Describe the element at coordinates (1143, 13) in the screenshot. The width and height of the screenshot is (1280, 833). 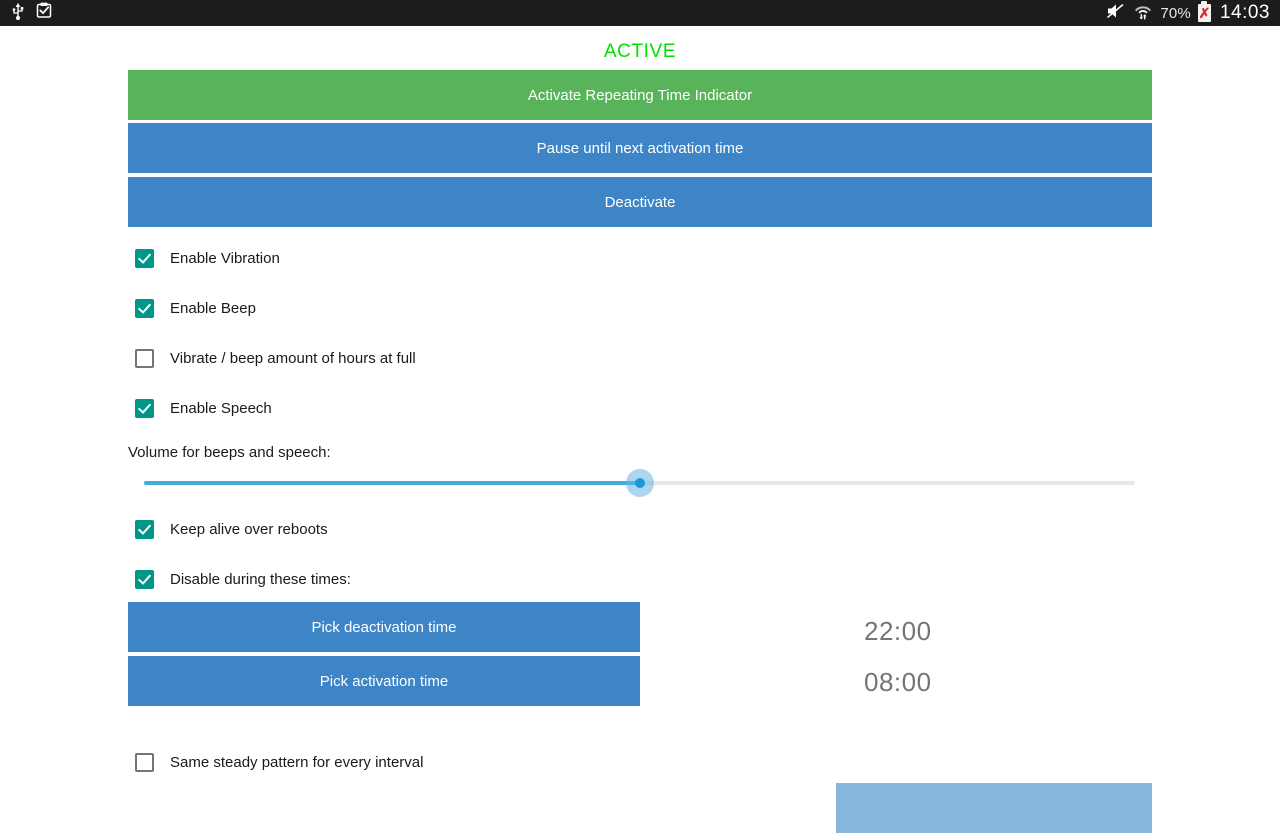
I see `wifi-icon` at that location.